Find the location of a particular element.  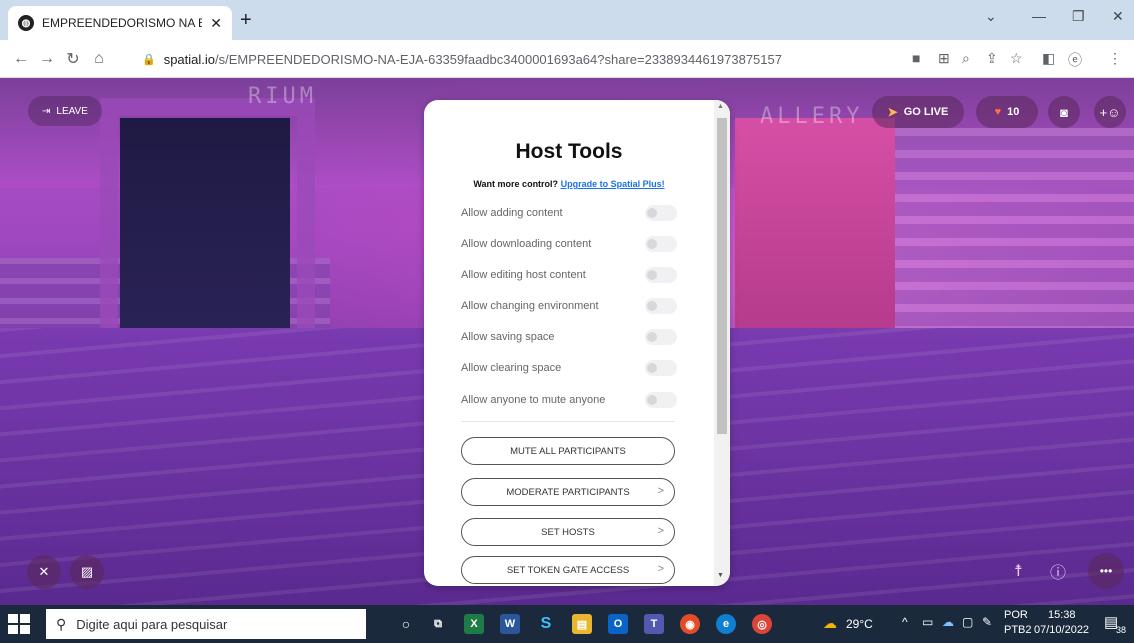

camera-toggle-button: ▨ is located at coordinates (87, 572).